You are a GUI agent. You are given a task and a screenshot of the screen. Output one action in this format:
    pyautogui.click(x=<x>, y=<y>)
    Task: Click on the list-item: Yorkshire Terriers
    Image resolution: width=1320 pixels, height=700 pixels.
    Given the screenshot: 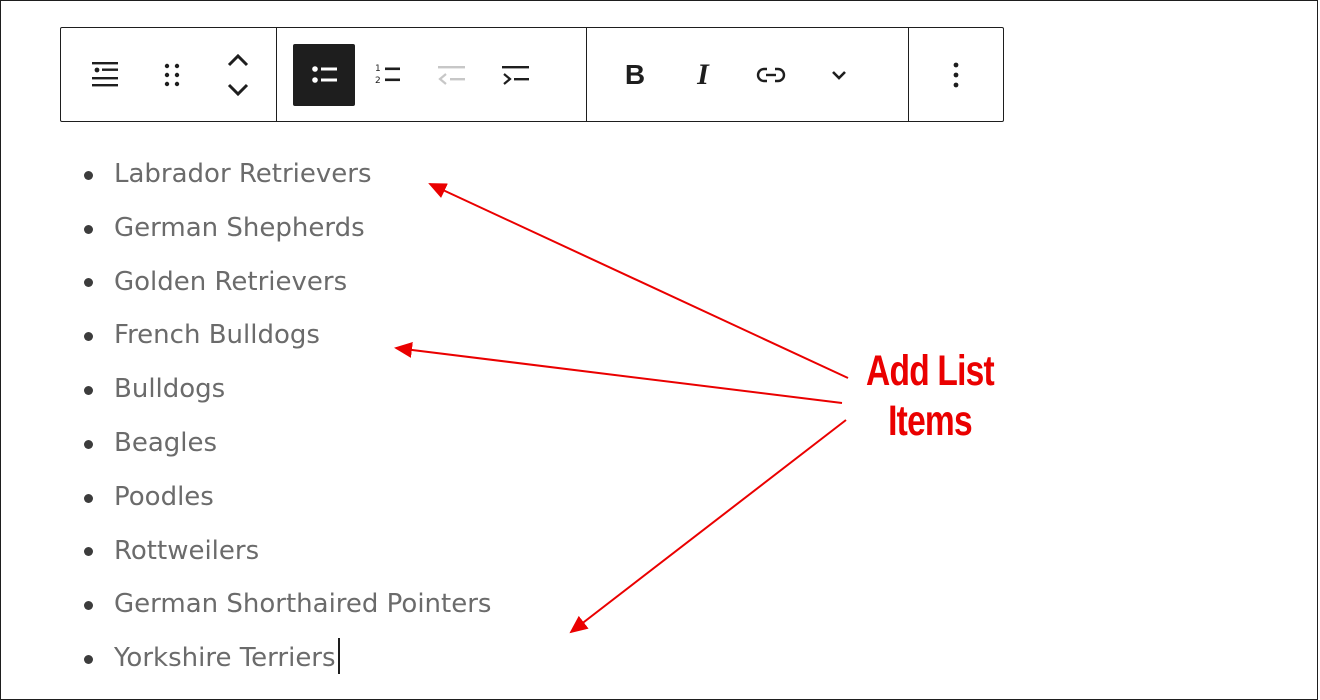 What is the action you would take?
    pyautogui.click(x=286, y=659)
    